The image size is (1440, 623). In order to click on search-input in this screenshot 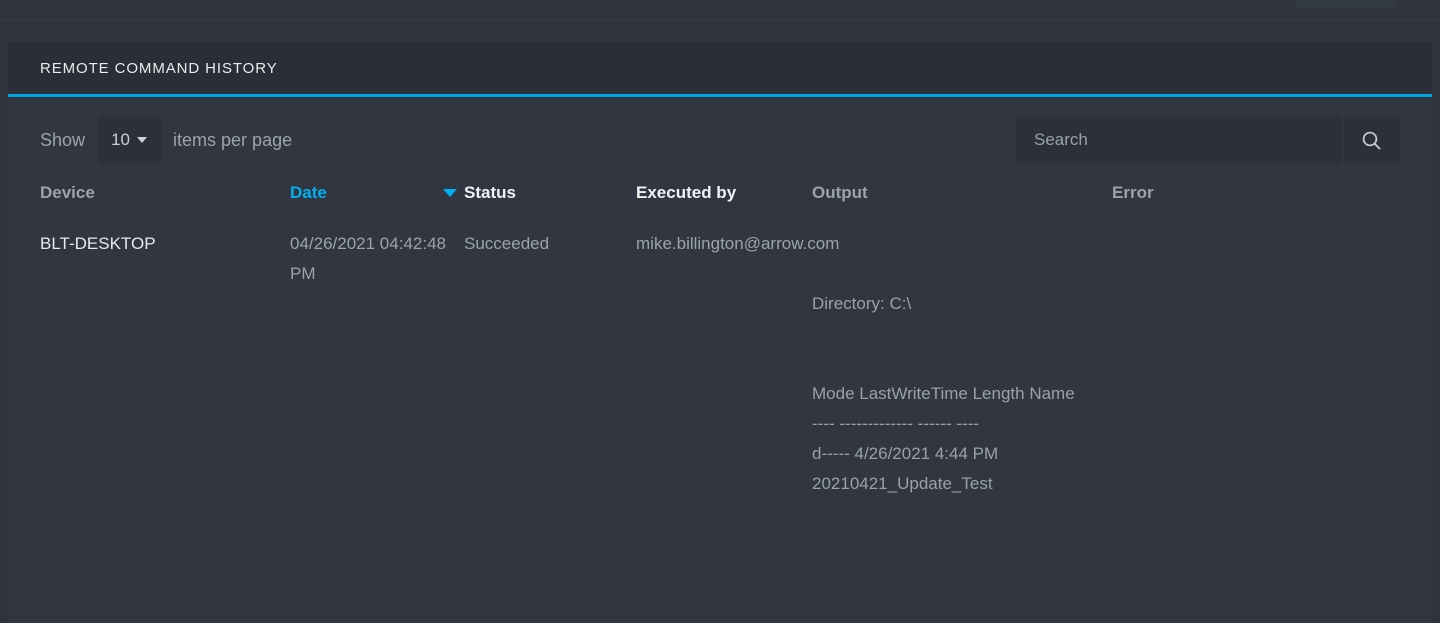, I will do `click(1179, 140)`.